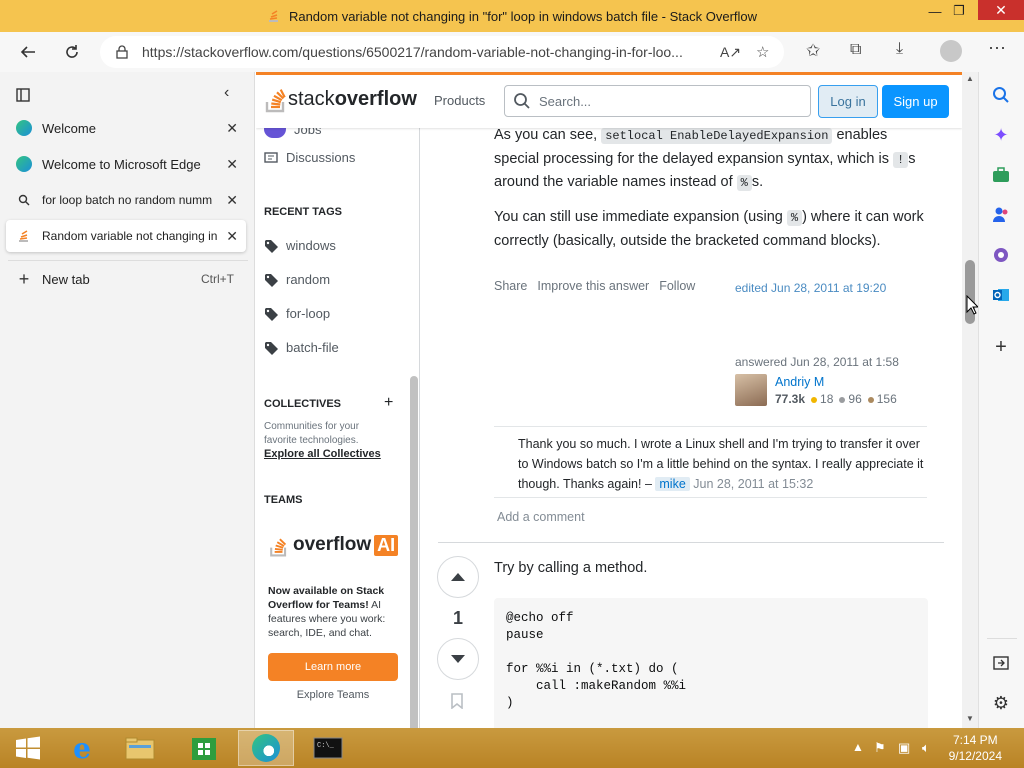 The height and width of the screenshot is (768, 1024). What do you see at coordinates (672, 484) in the screenshot?
I see `comment-user-link: mike` at bounding box center [672, 484].